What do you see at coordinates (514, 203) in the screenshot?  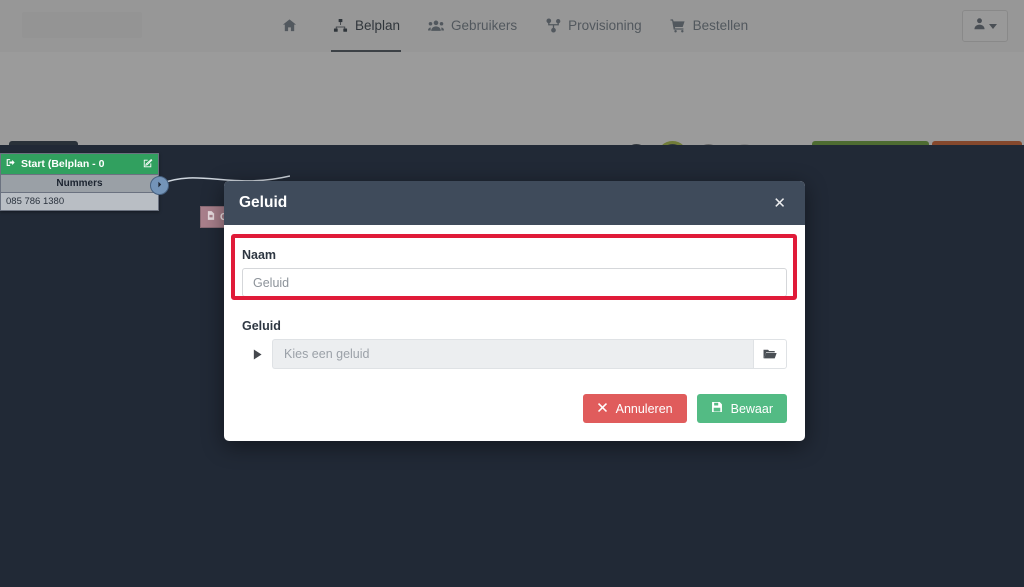 I see `dialog-header: Geluid ✕` at bounding box center [514, 203].